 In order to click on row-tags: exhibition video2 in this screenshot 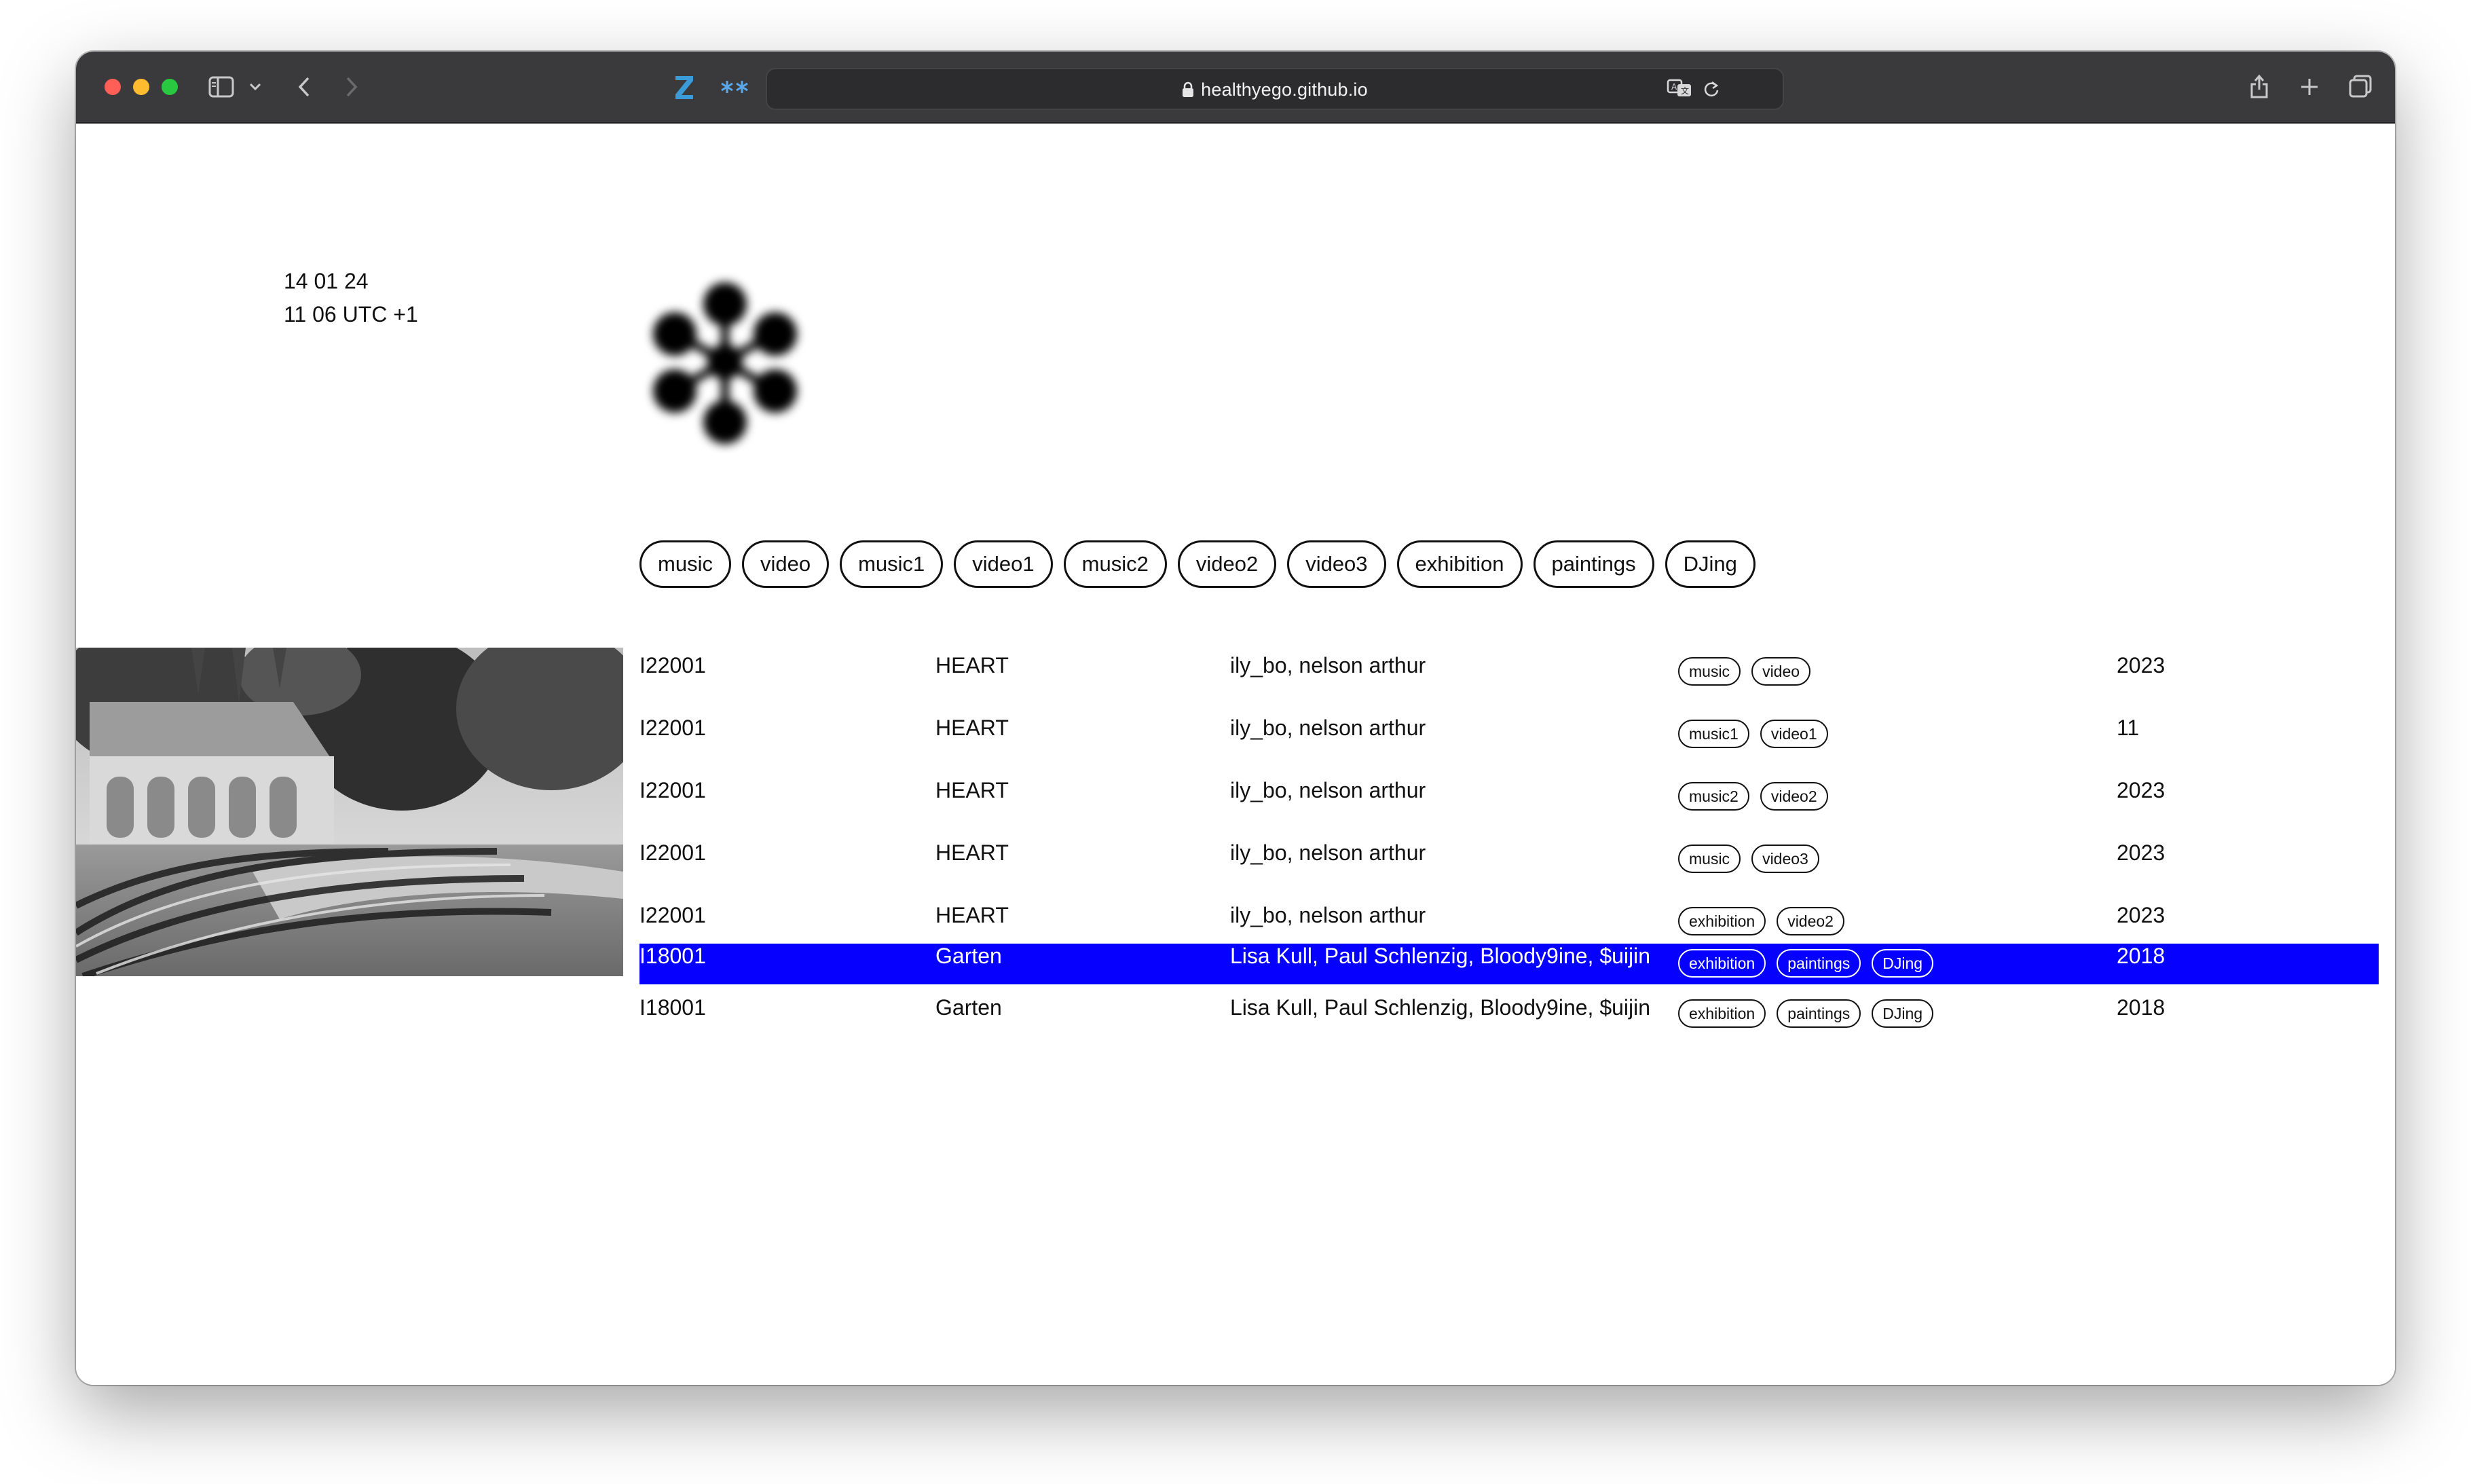, I will do `click(1761, 921)`.